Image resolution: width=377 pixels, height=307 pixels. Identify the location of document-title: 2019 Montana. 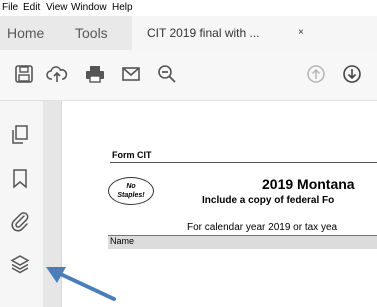
(308, 184).